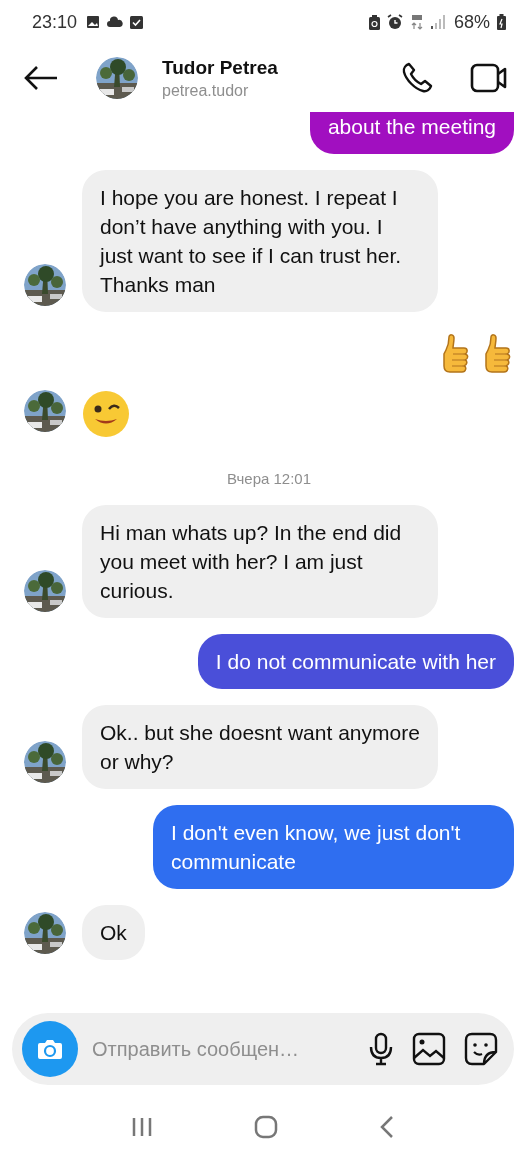 The image size is (526, 1169). What do you see at coordinates (106, 414) in the screenshot?
I see `winking-face-icon` at bounding box center [106, 414].